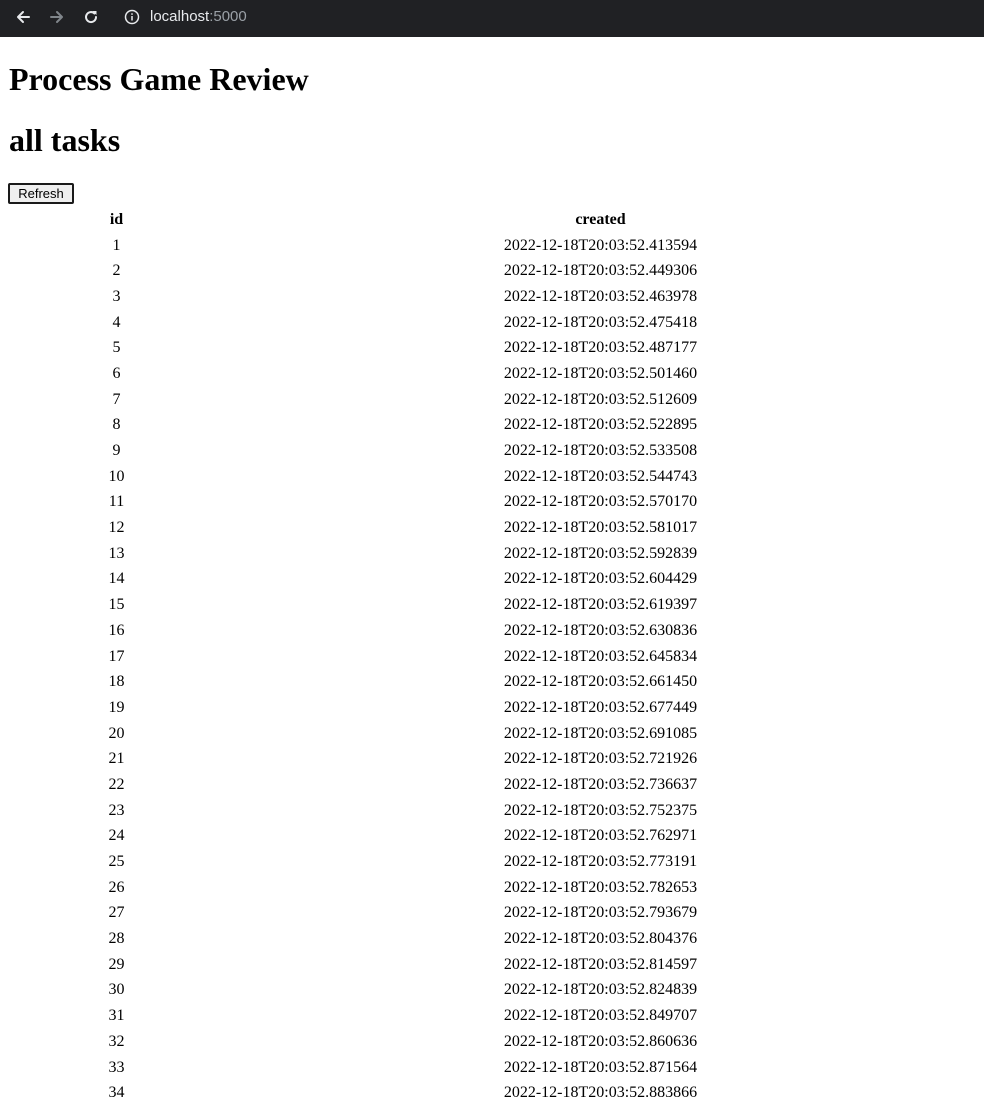 The width and height of the screenshot is (984, 1107). Describe the element at coordinates (493, 297) in the screenshot. I see `table-row: 3 2022-12-18T20:03:52.463978` at that location.